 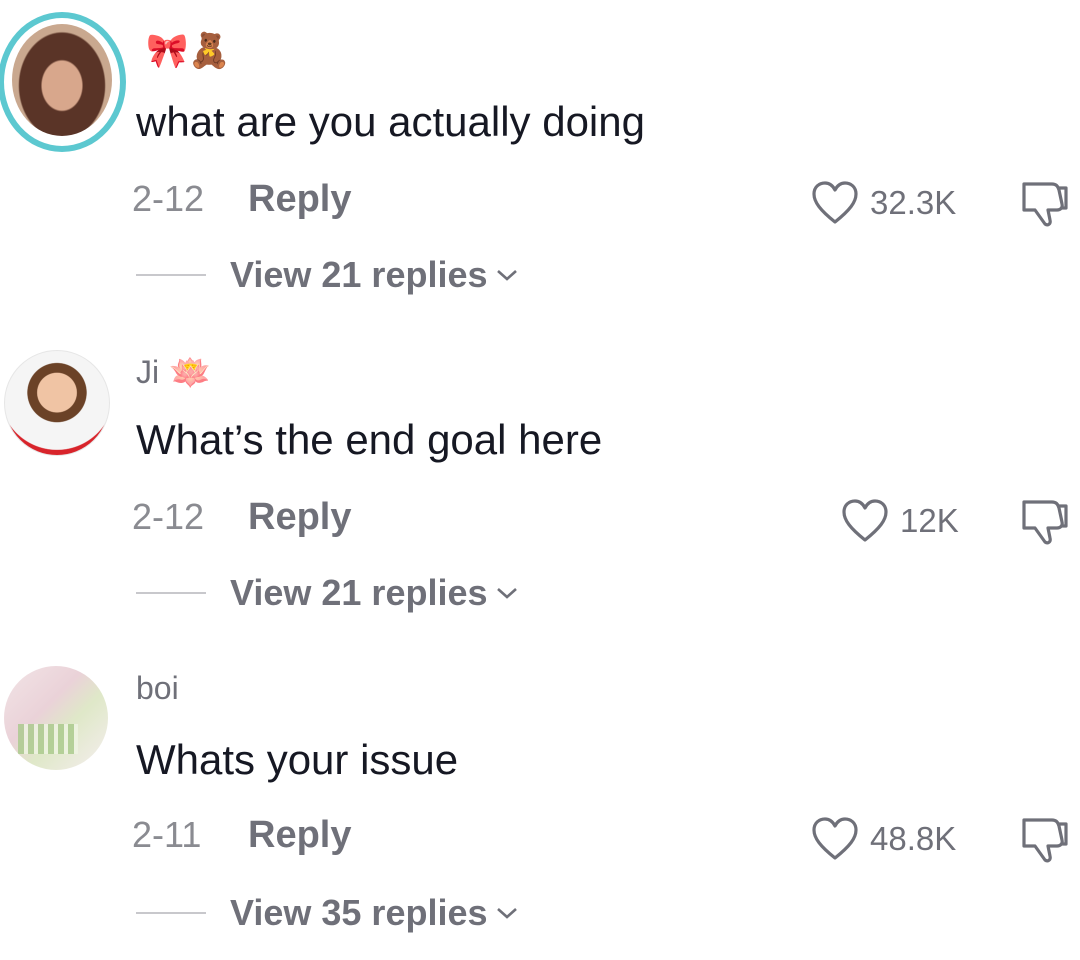 I want to click on comment-text: Whats your issue, so click(x=297, y=759).